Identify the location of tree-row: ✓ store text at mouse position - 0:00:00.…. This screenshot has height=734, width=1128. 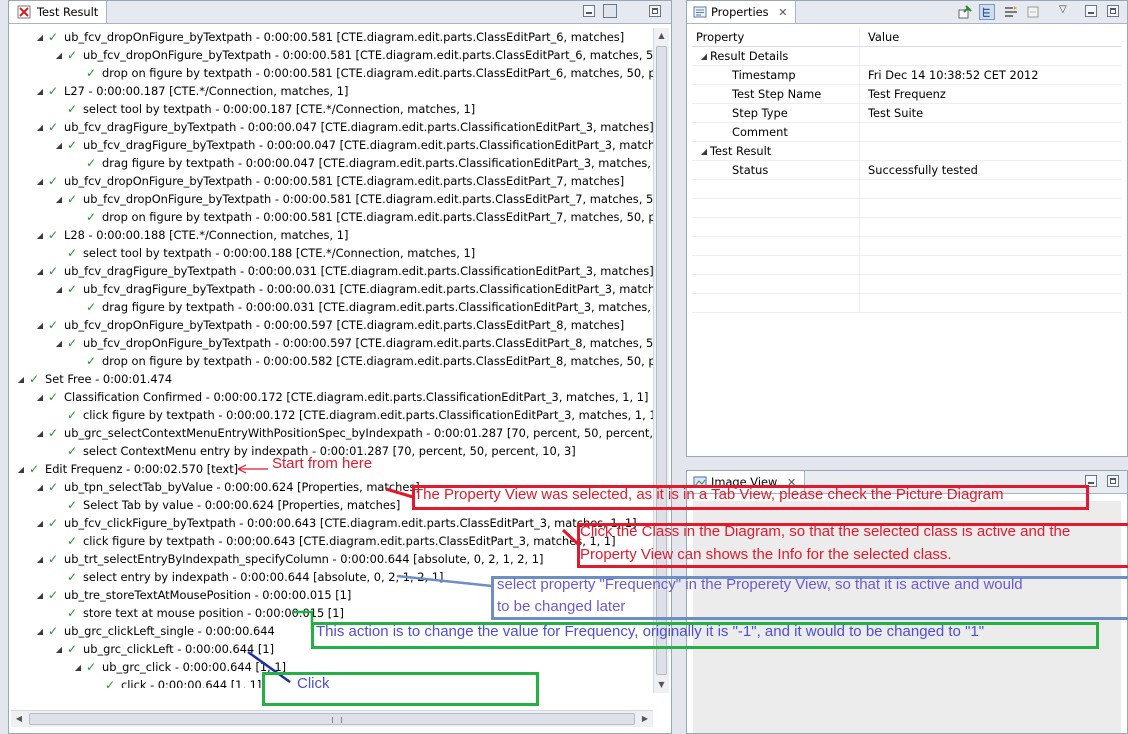
(198, 613).